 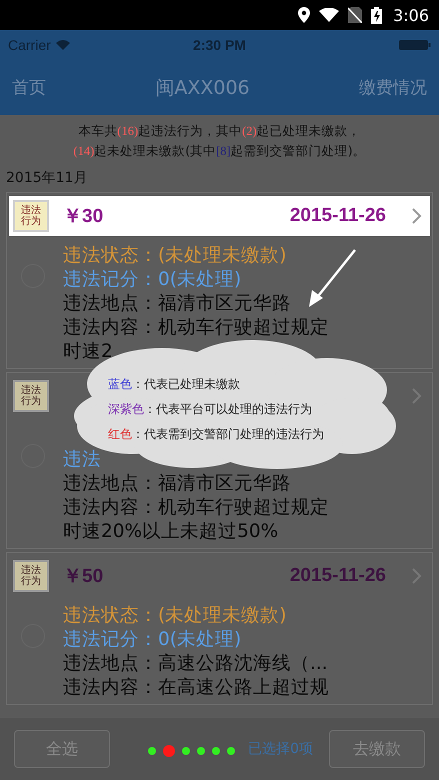 I want to click on fine-amount: ￥50, so click(x=83, y=577).